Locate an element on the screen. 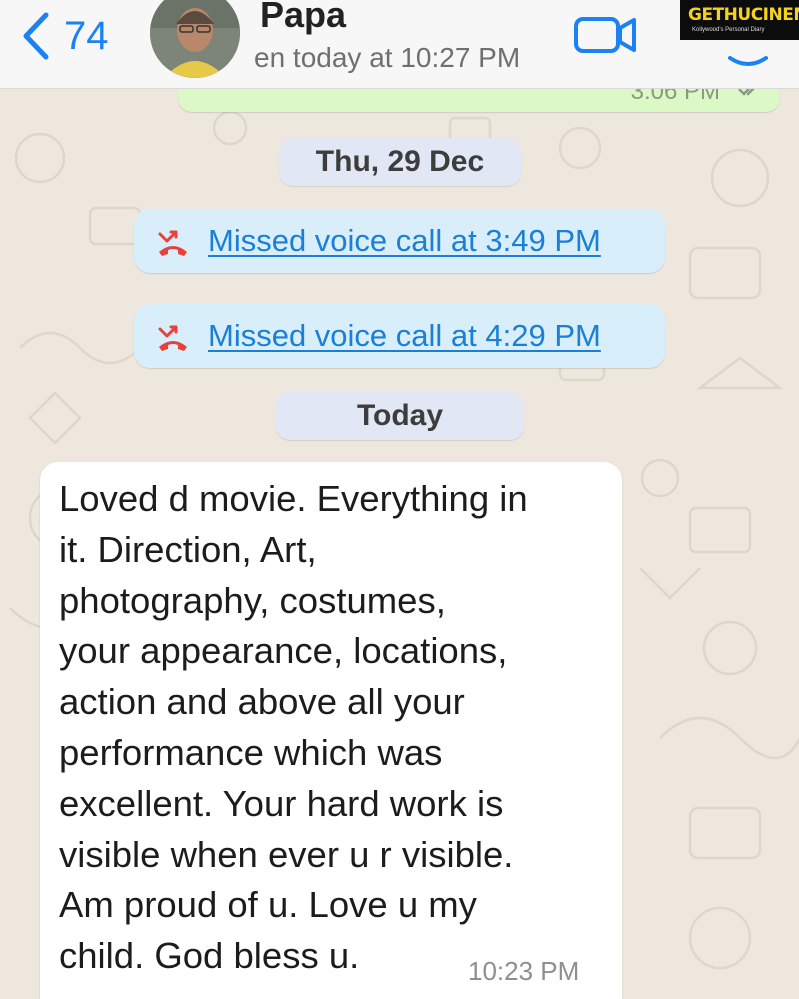  date-separator: Thu, 29 Dec is located at coordinates (400, 162).